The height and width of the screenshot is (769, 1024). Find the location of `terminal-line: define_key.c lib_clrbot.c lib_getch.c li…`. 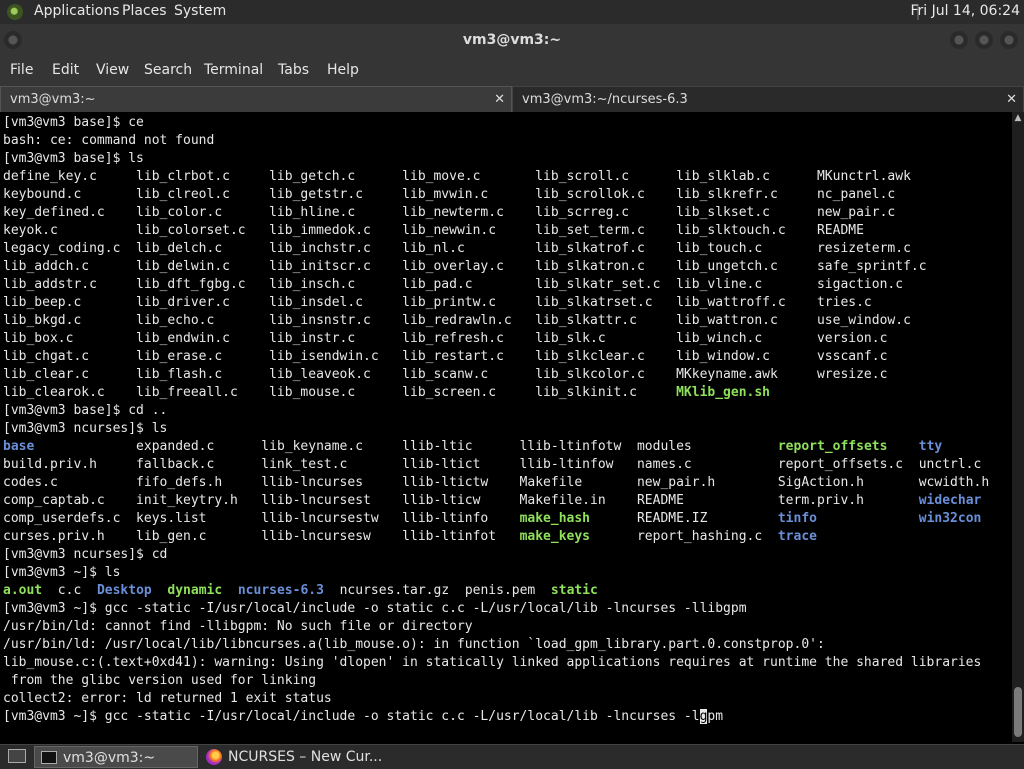

terminal-line: define_key.c lib_clrbot.c lib_getch.c li… is located at coordinates (457, 176).